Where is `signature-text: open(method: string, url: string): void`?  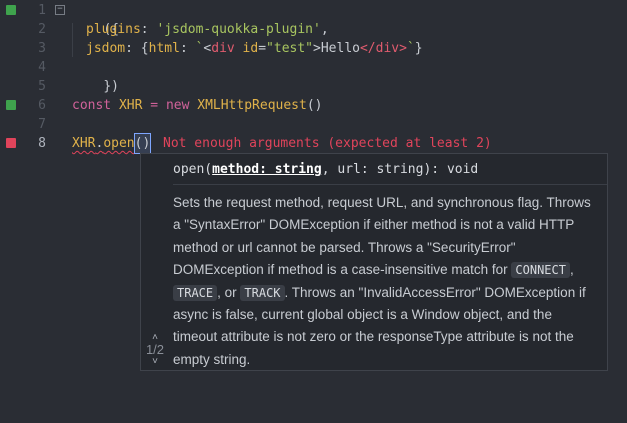
signature-text: open(method: string, url: string): void is located at coordinates (325, 169).